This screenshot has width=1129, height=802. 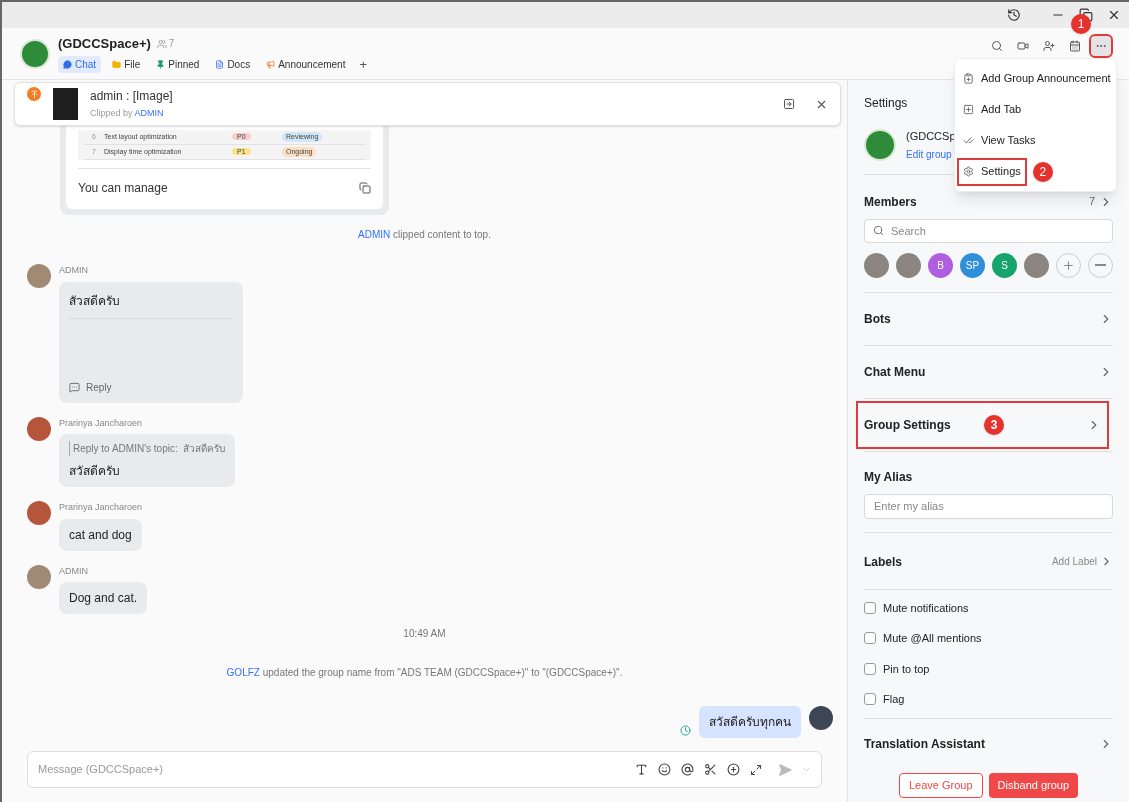 What do you see at coordinates (894, 699) in the screenshot?
I see `option-label: Flag` at bounding box center [894, 699].